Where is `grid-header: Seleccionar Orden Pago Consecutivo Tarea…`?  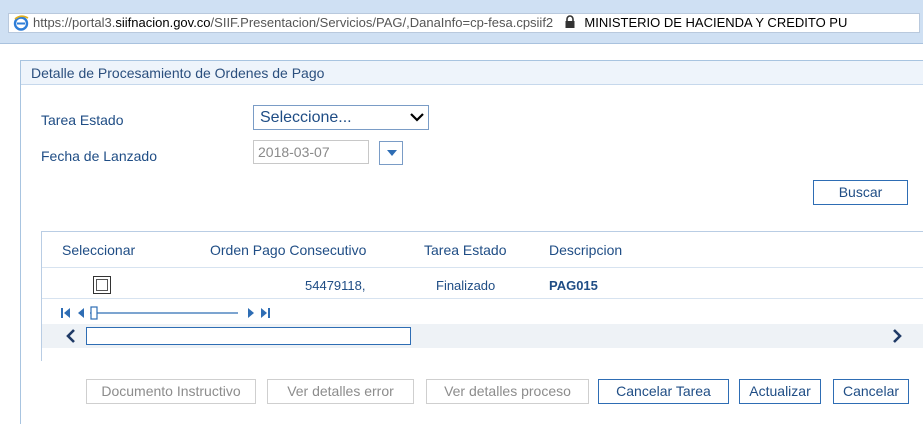 grid-header: Seleccionar Orden Pago Consecutivo Tarea… is located at coordinates (482, 250).